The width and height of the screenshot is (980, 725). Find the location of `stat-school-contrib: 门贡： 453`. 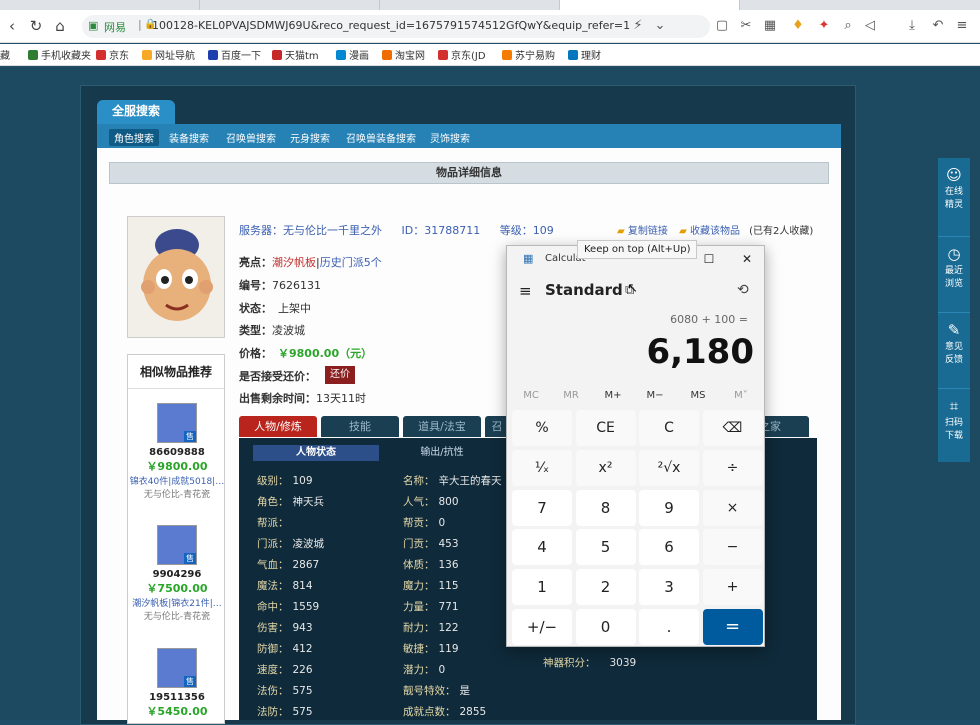

stat-school-contrib: 门贡： 453 is located at coordinates (431, 544).